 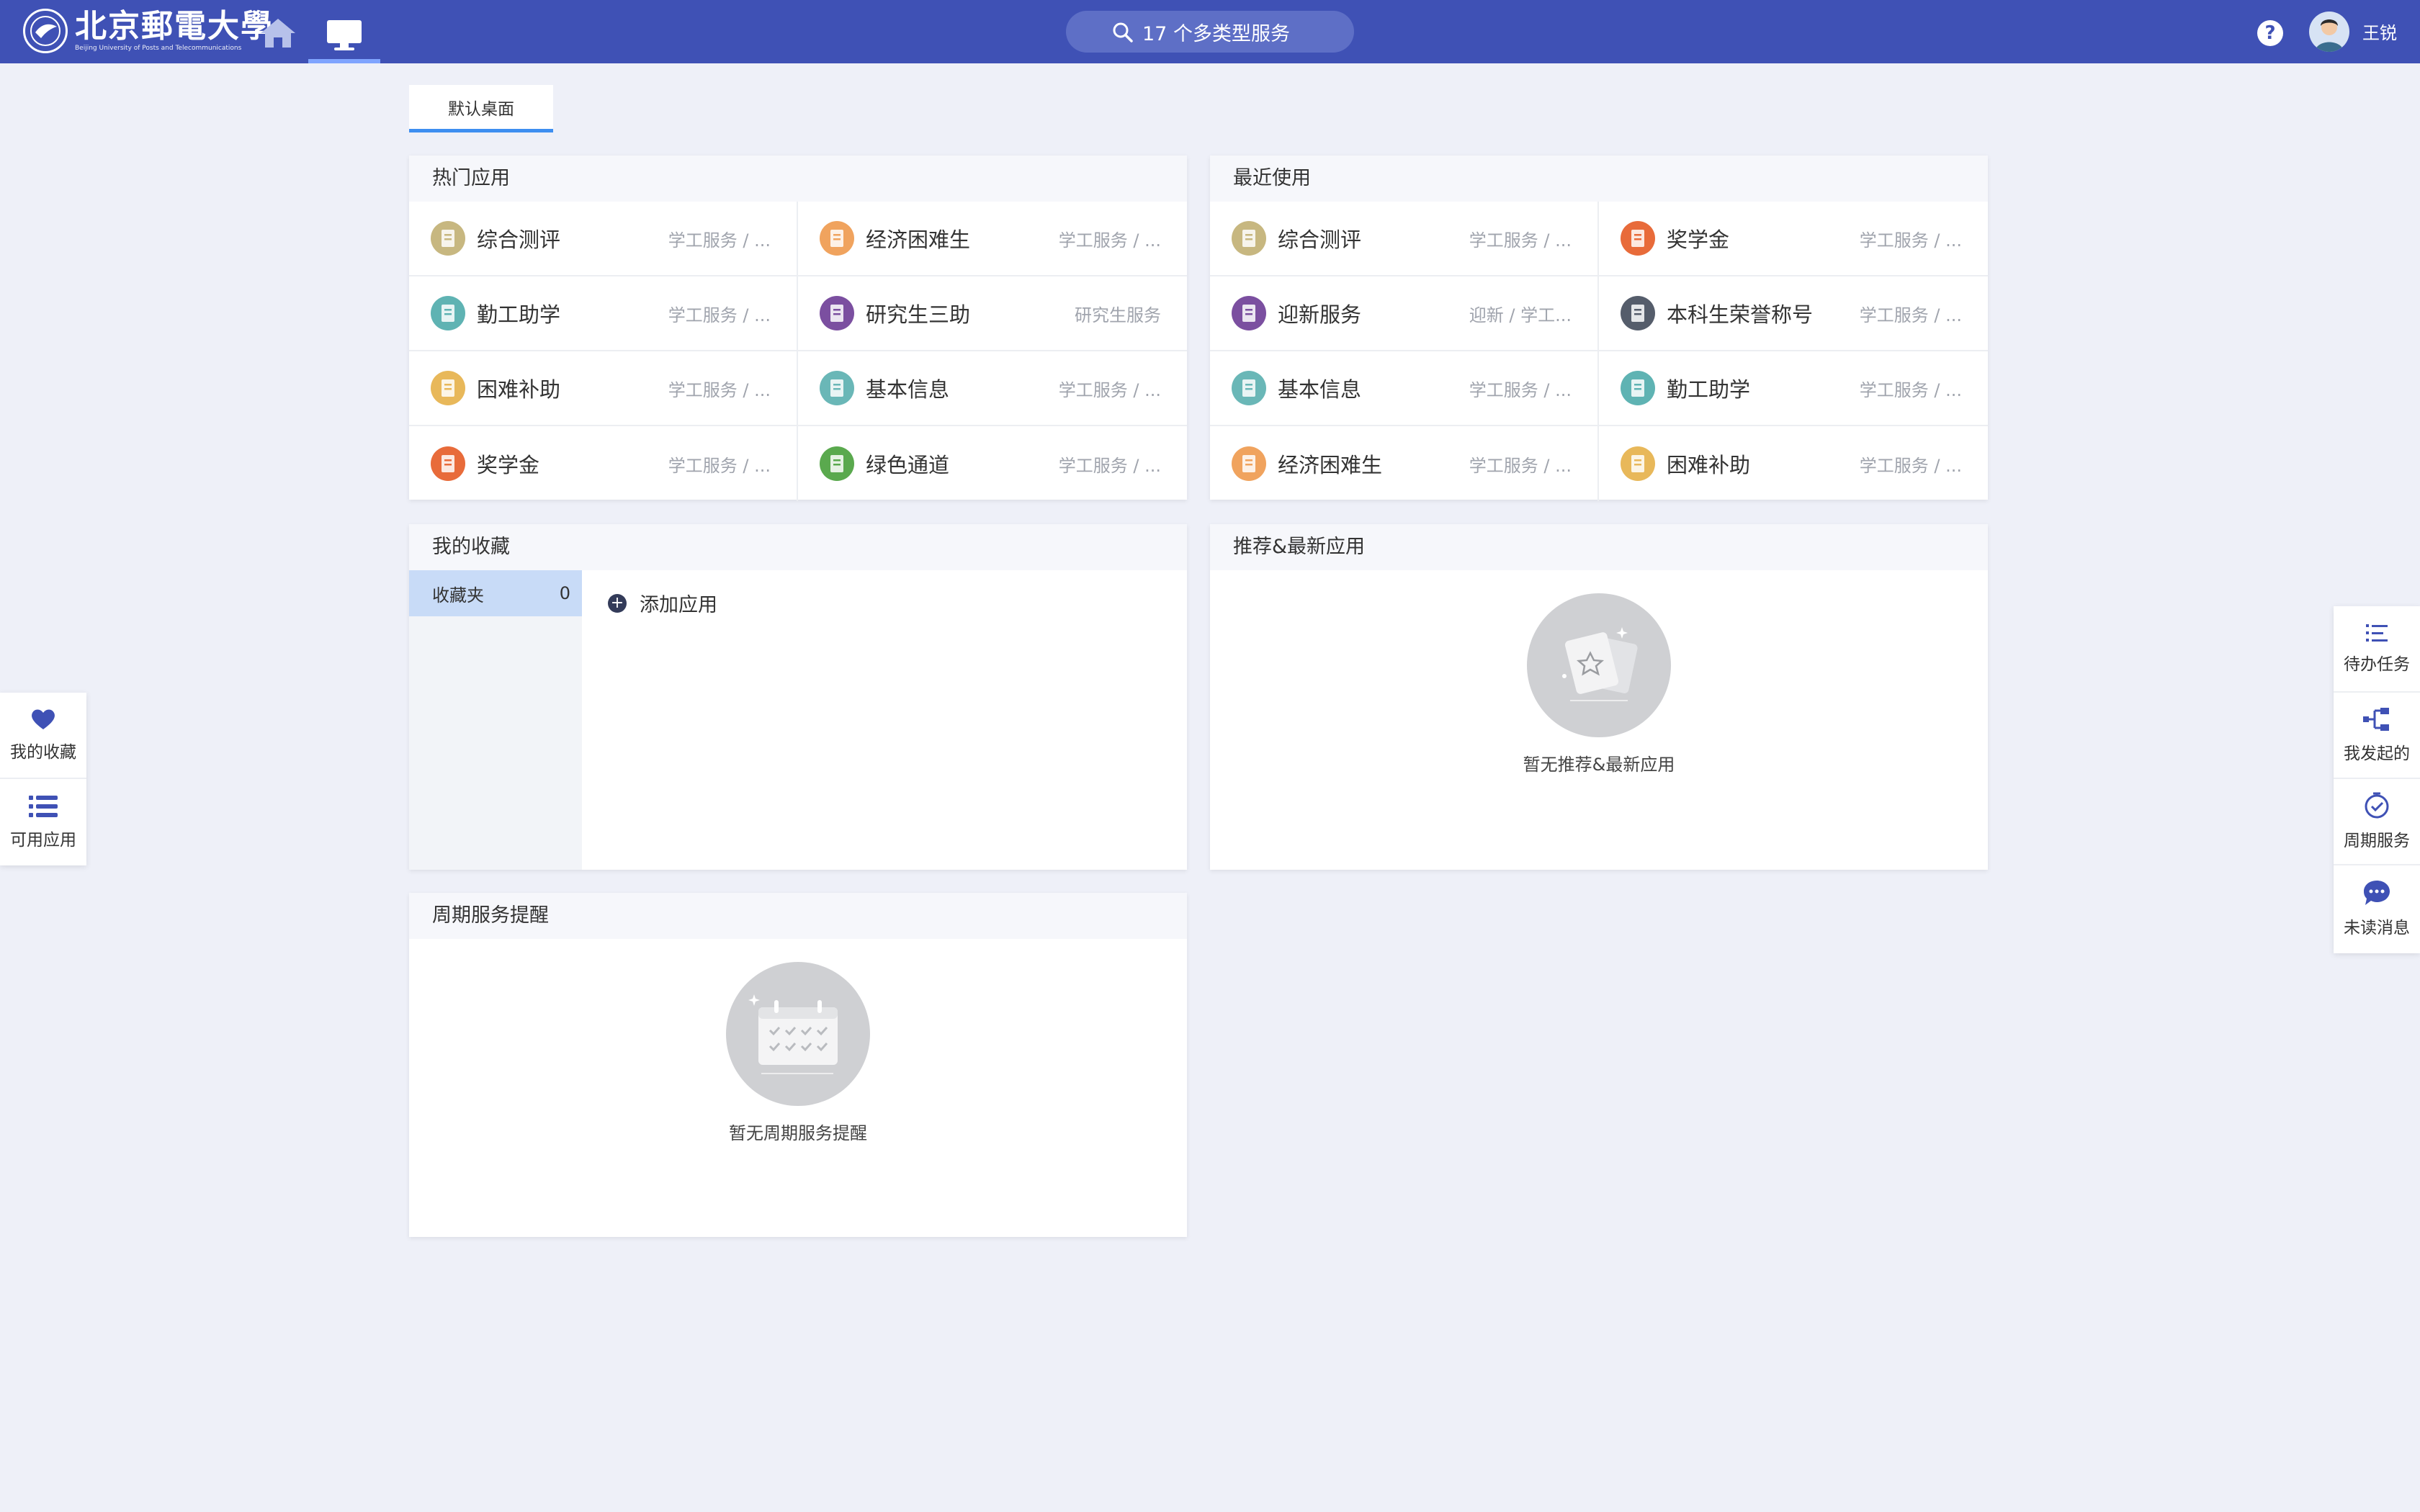 I want to click on periodic-panel: 周期服务提醒 暂无周期服务提醒, so click(x=798, y=1065).